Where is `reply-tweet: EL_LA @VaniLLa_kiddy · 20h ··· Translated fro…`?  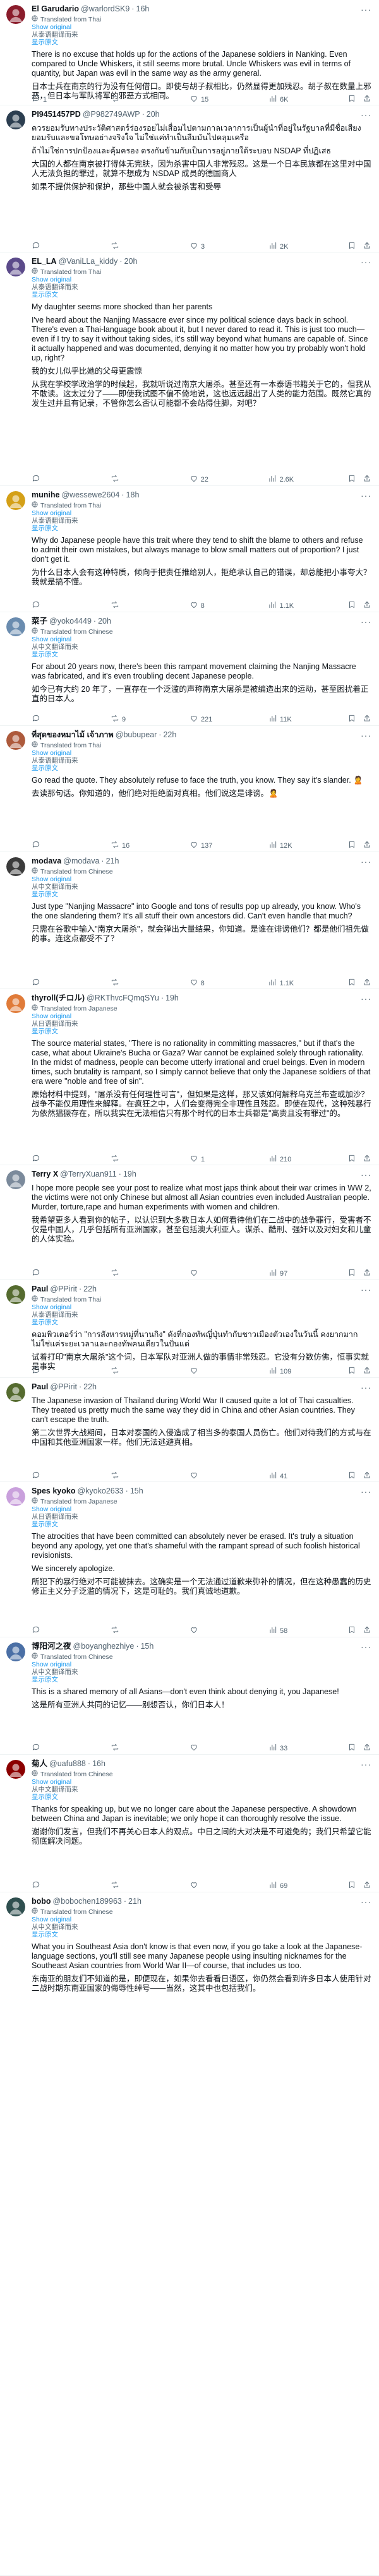
reply-tweet: EL_LA @VaniLLa_kiddy · 20h ··· Translated fro… is located at coordinates (189, 369).